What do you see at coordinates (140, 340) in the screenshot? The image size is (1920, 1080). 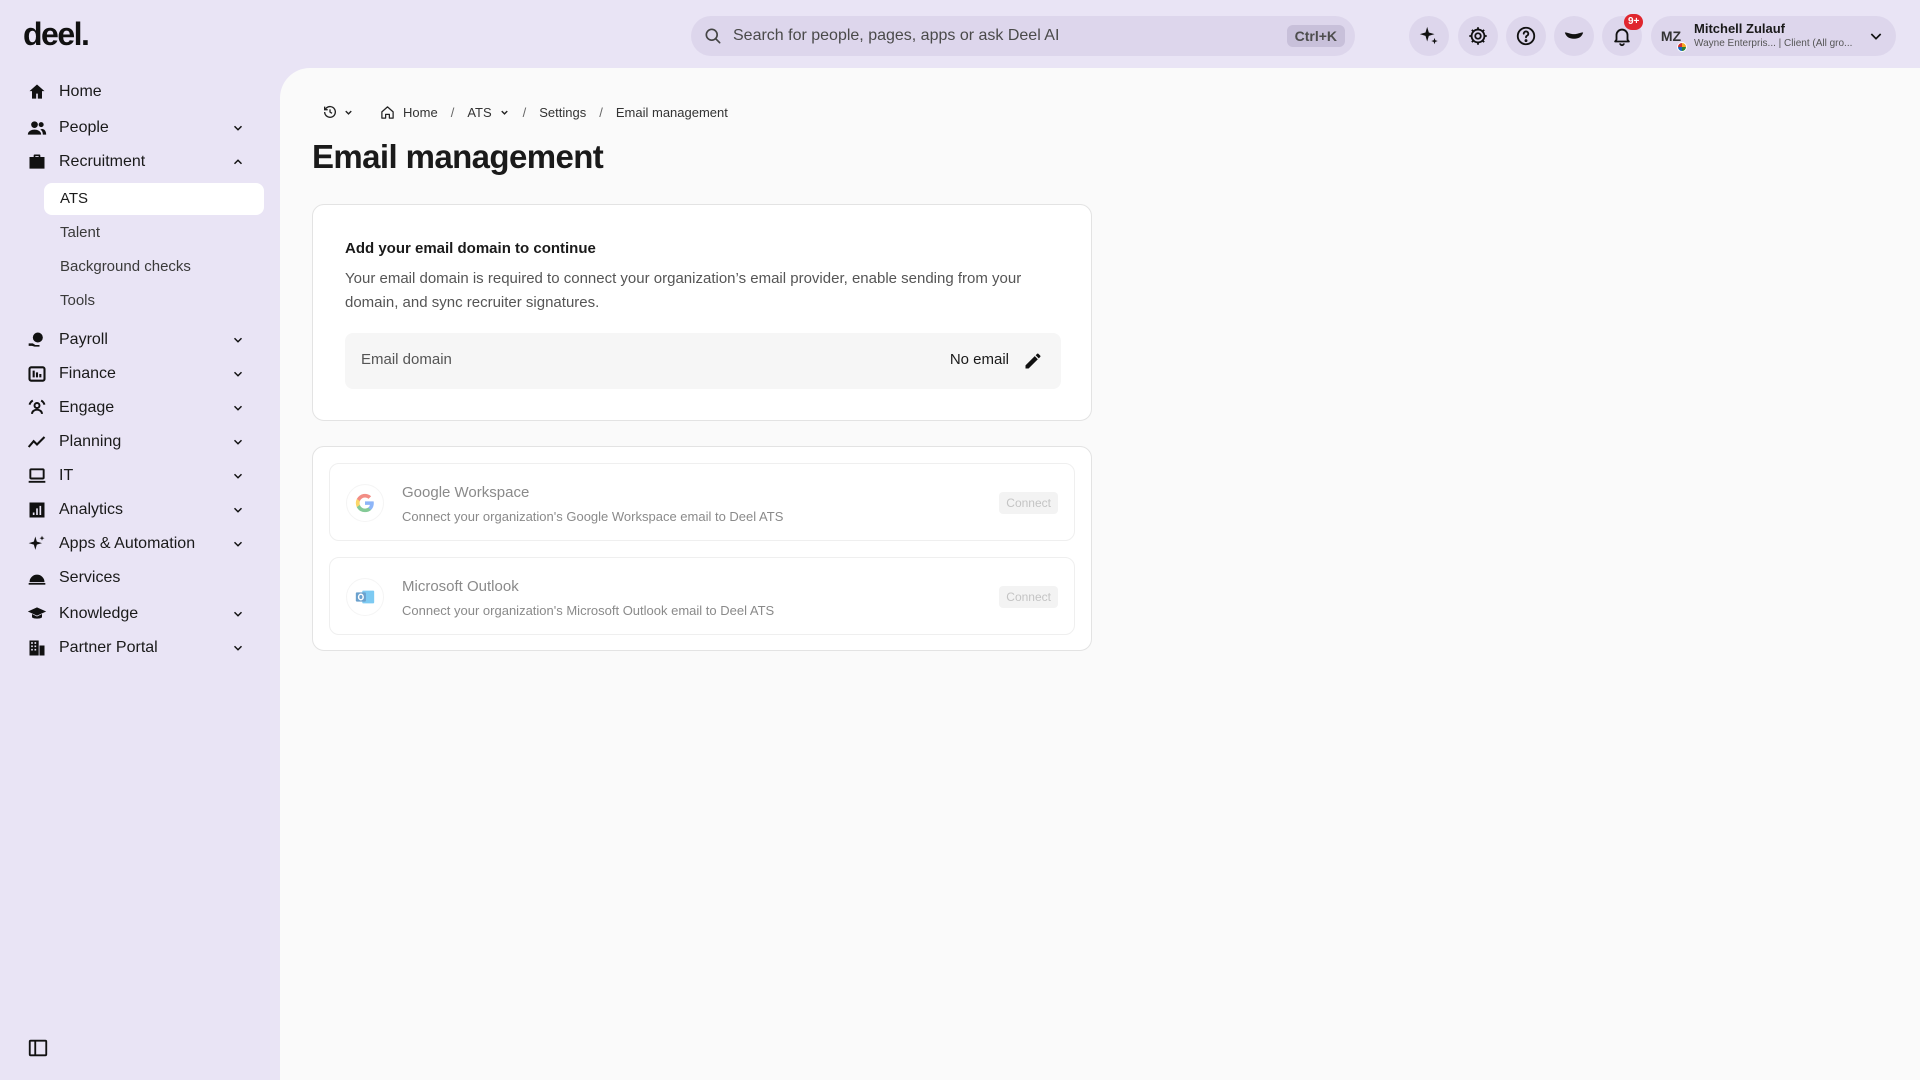 I see `sidebar-item-payroll: Payroll` at bounding box center [140, 340].